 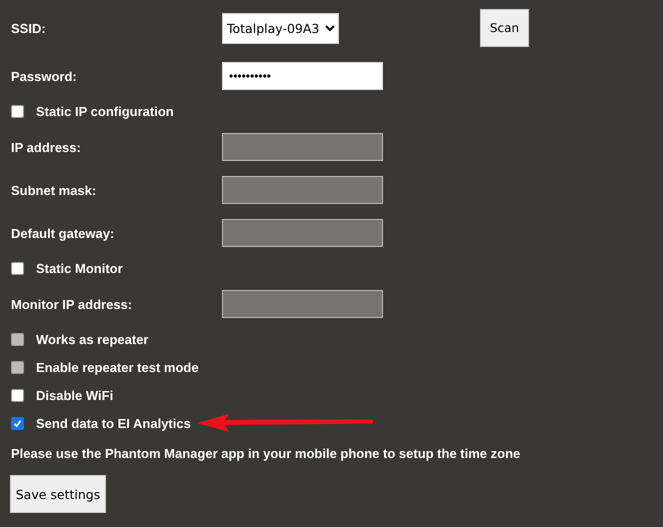 I want to click on input-field: ••••••••••, so click(x=302, y=76).